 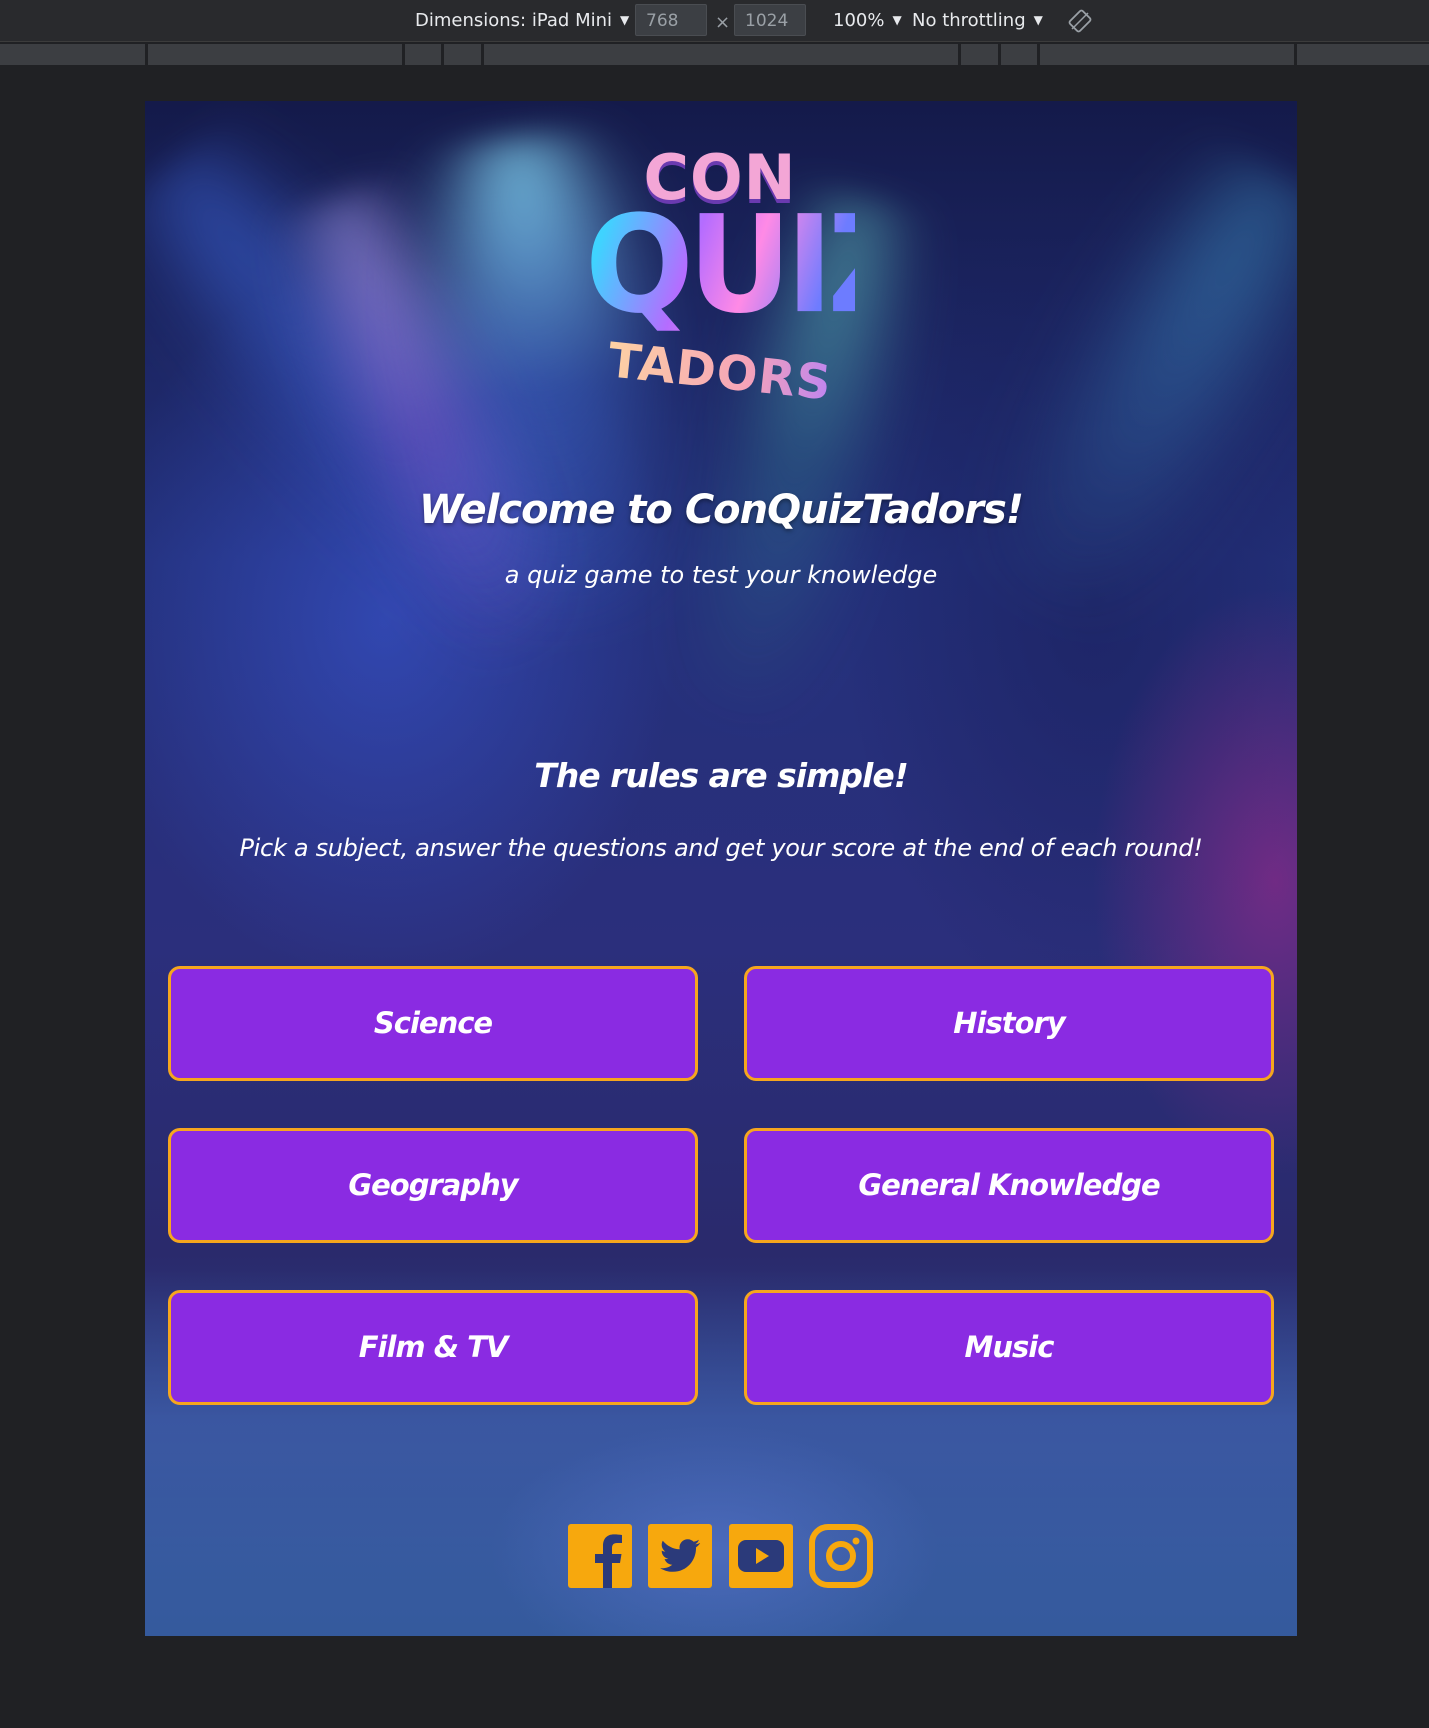 What do you see at coordinates (600, 1556) in the screenshot?
I see `facebook-icon` at bounding box center [600, 1556].